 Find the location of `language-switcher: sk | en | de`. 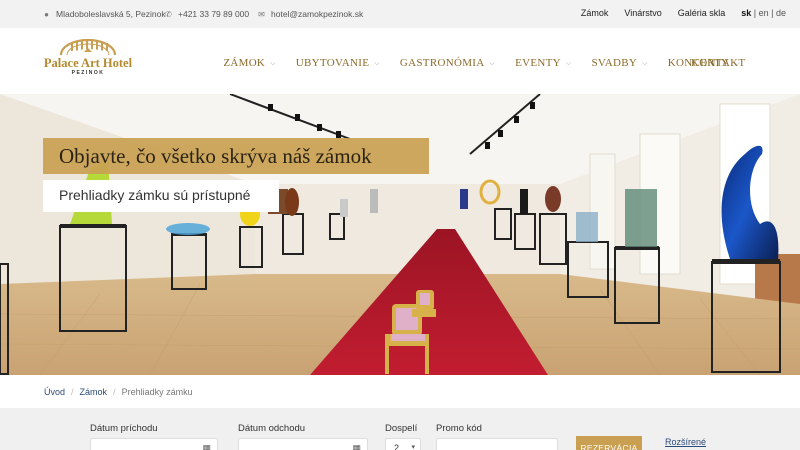

language-switcher: sk | en | de is located at coordinates (763, 13).